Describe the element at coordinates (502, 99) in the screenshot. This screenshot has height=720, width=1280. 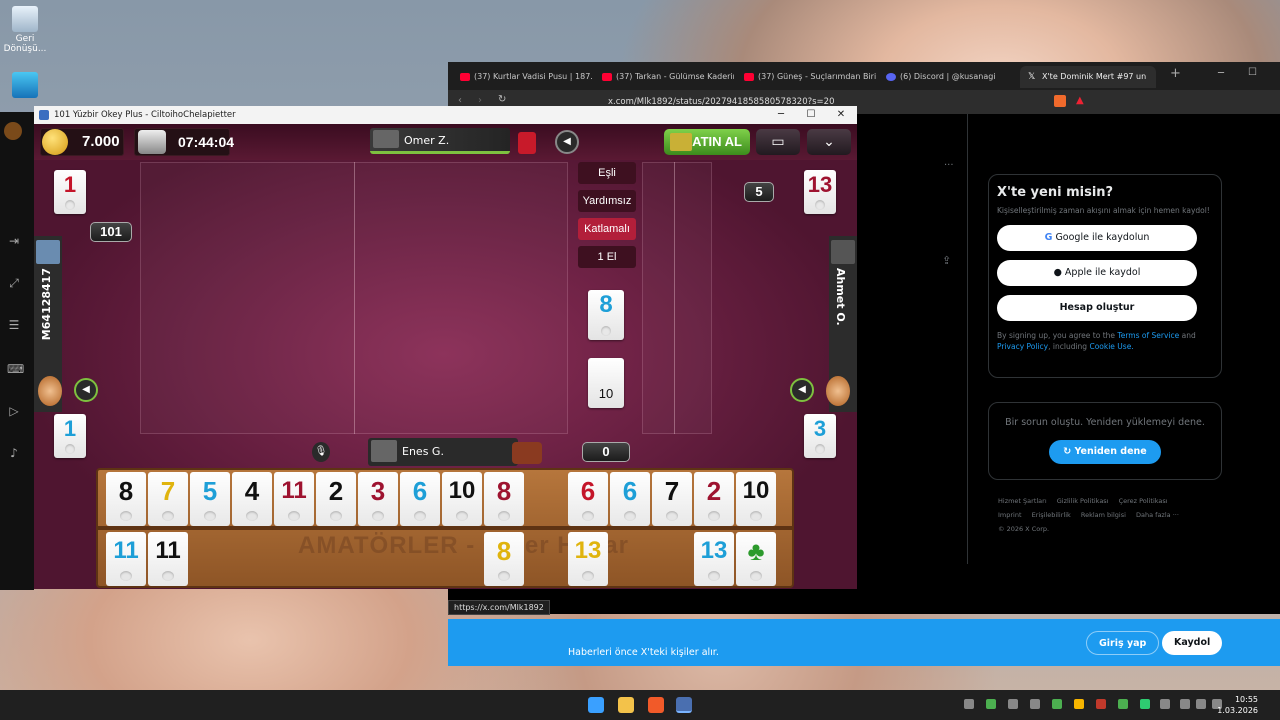
I see `reload-icon: ↻` at that location.